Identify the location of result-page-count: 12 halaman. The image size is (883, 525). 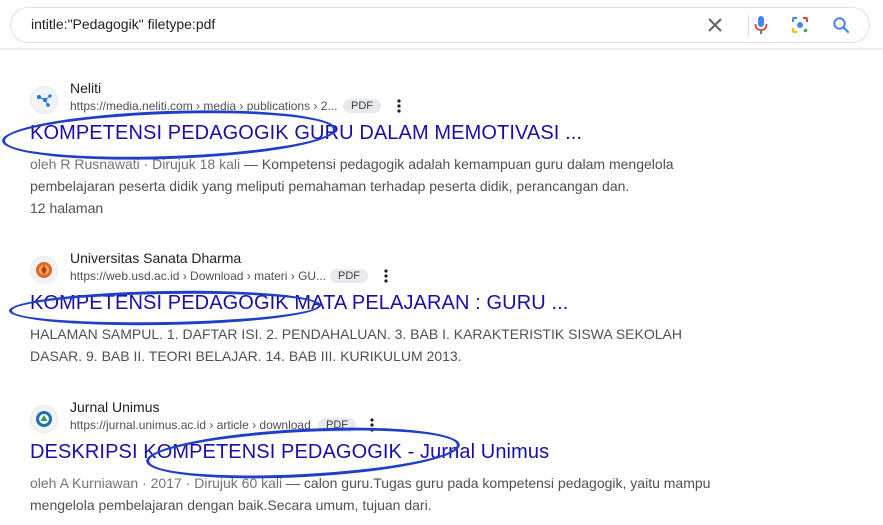
(67, 208).